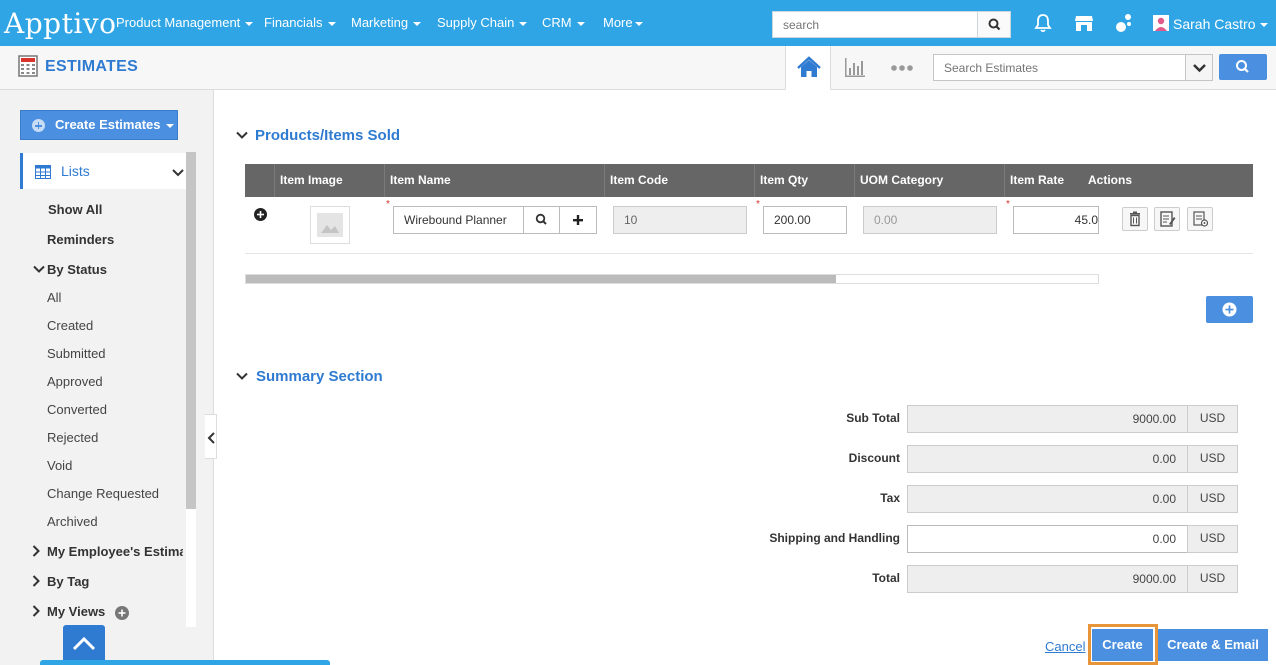 The height and width of the screenshot is (665, 1276). I want to click on required-marker: *, so click(388, 204).